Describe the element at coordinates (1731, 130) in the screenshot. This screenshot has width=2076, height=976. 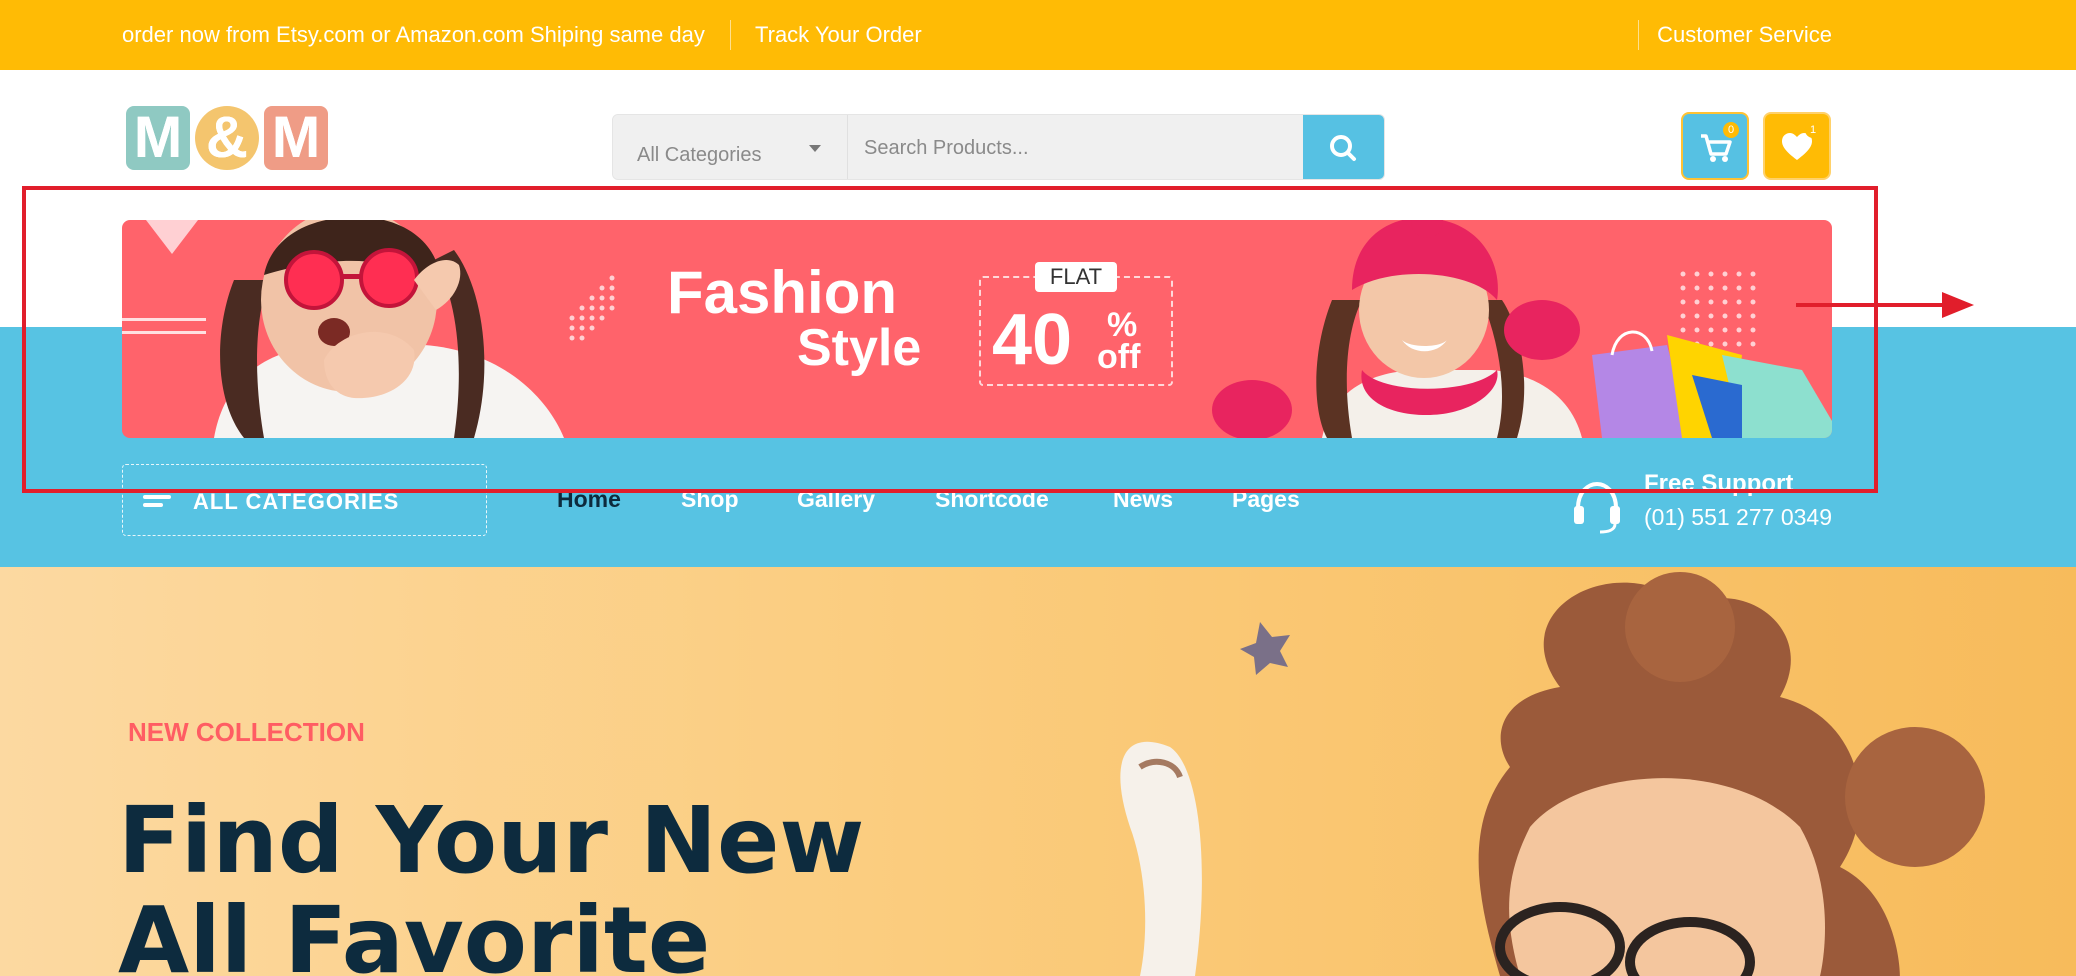
I see `cart-count-badge: 0` at that location.